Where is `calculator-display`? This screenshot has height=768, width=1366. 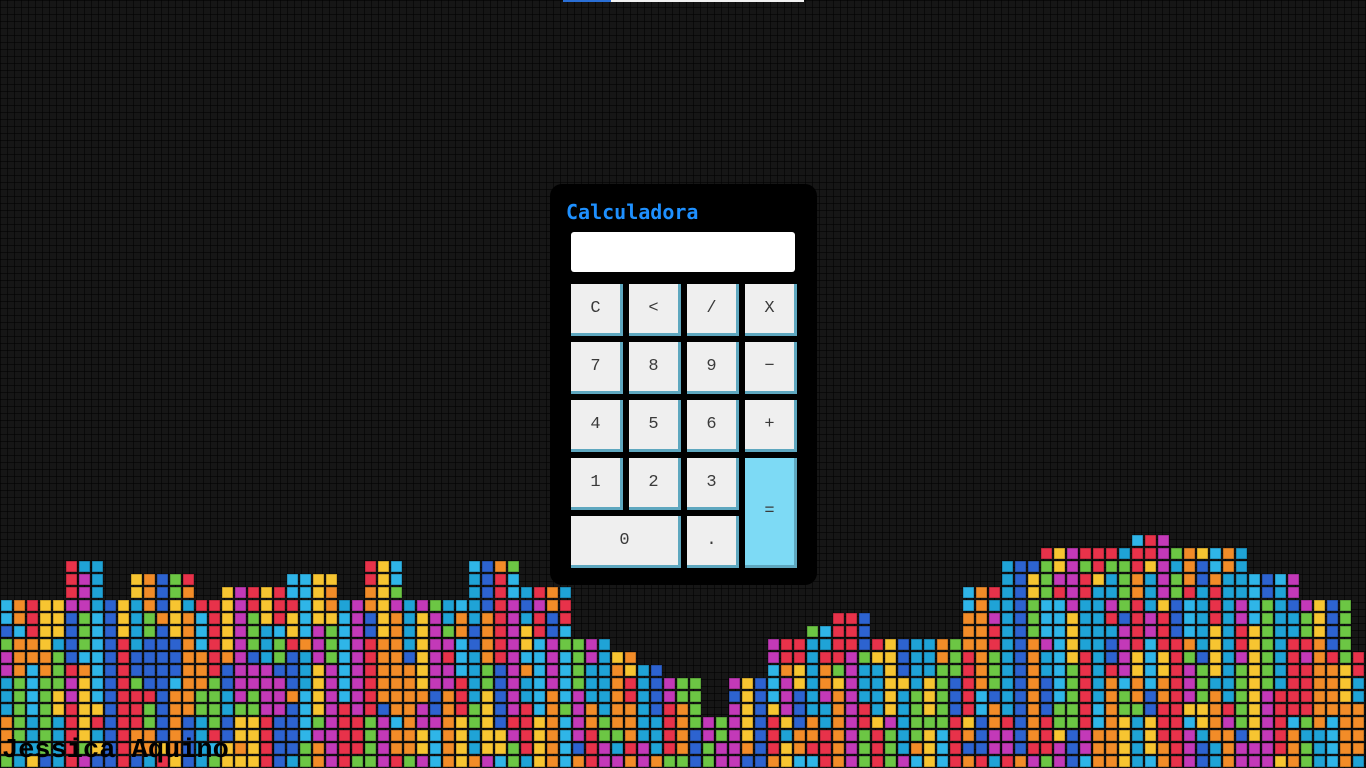 calculator-display is located at coordinates (683, 252).